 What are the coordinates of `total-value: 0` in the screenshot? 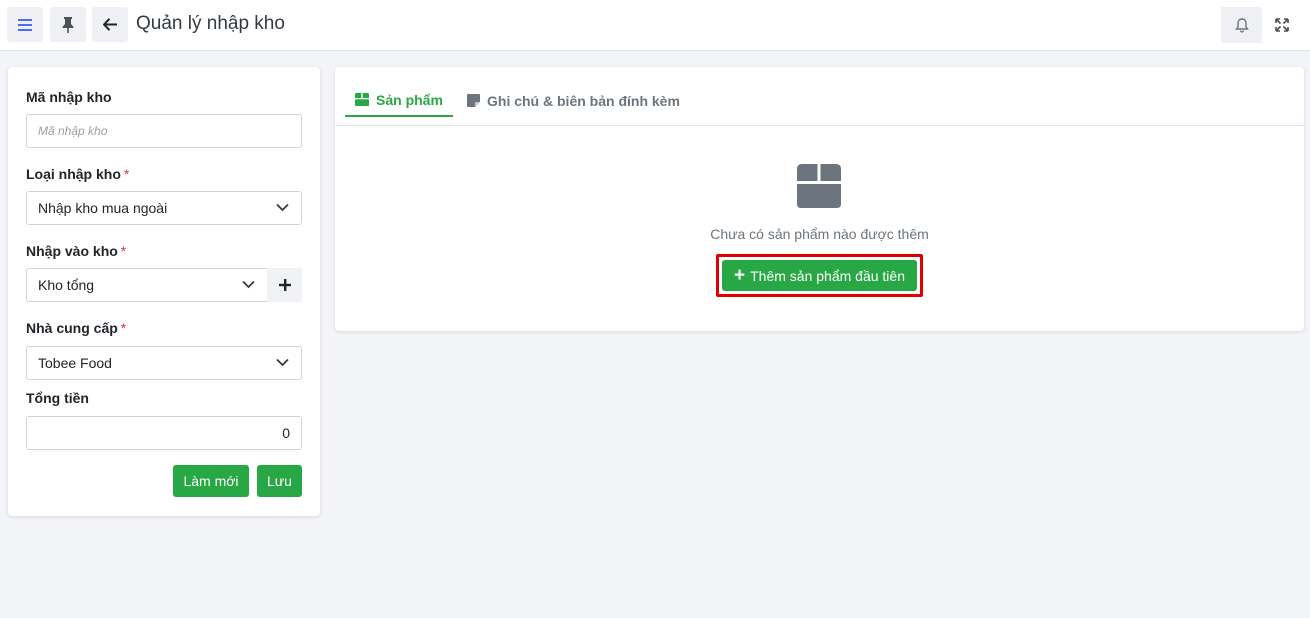 It's located at (286, 433).